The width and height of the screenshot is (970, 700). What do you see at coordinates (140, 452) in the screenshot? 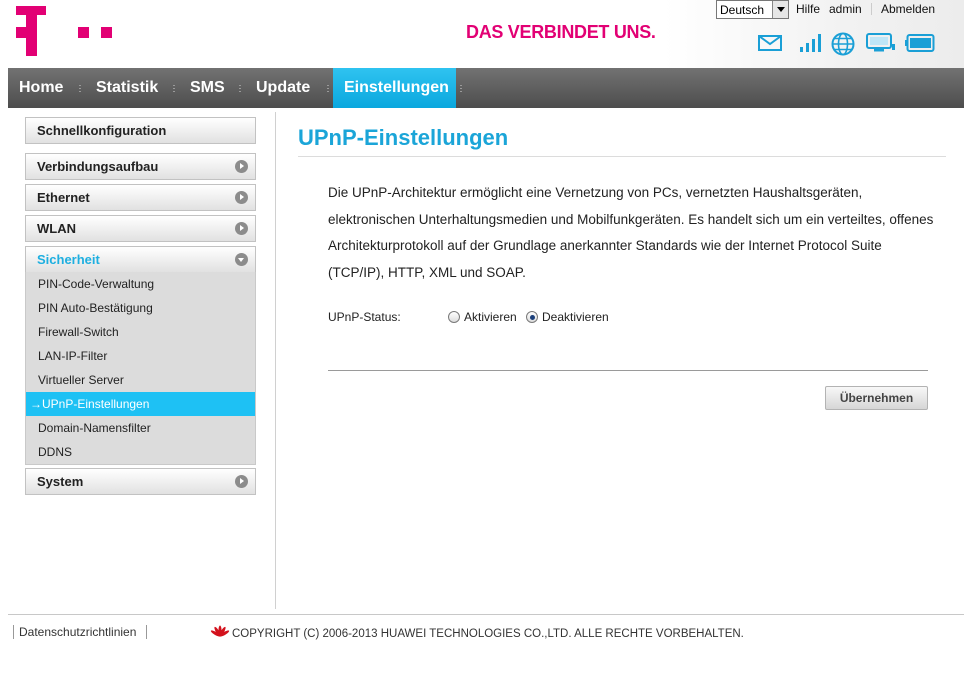
I see `sidebar-subitem-ddns: DDNS` at bounding box center [140, 452].